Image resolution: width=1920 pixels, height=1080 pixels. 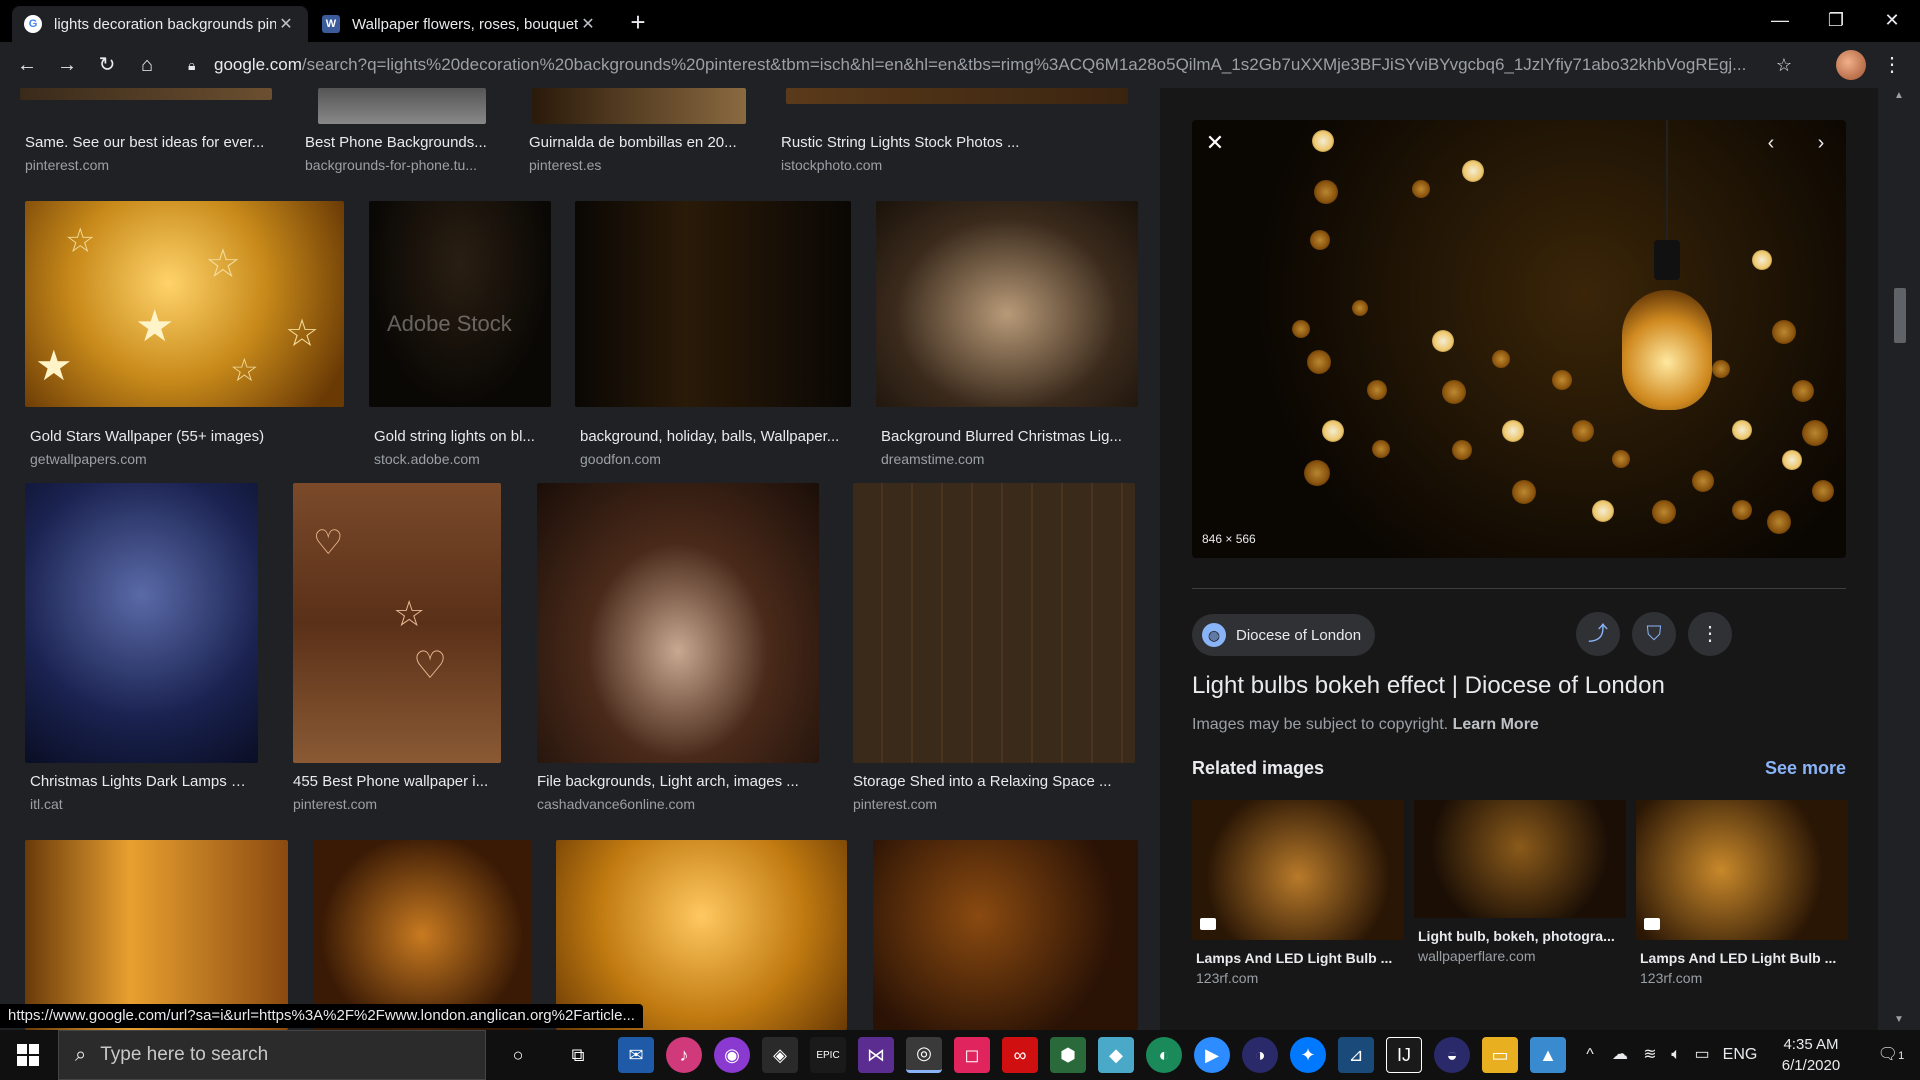 What do you see at coordinates (1590, 1055) in the screenshot?
I see `tray-overflow-icon: ^` at bounding box center [1590, 1055].